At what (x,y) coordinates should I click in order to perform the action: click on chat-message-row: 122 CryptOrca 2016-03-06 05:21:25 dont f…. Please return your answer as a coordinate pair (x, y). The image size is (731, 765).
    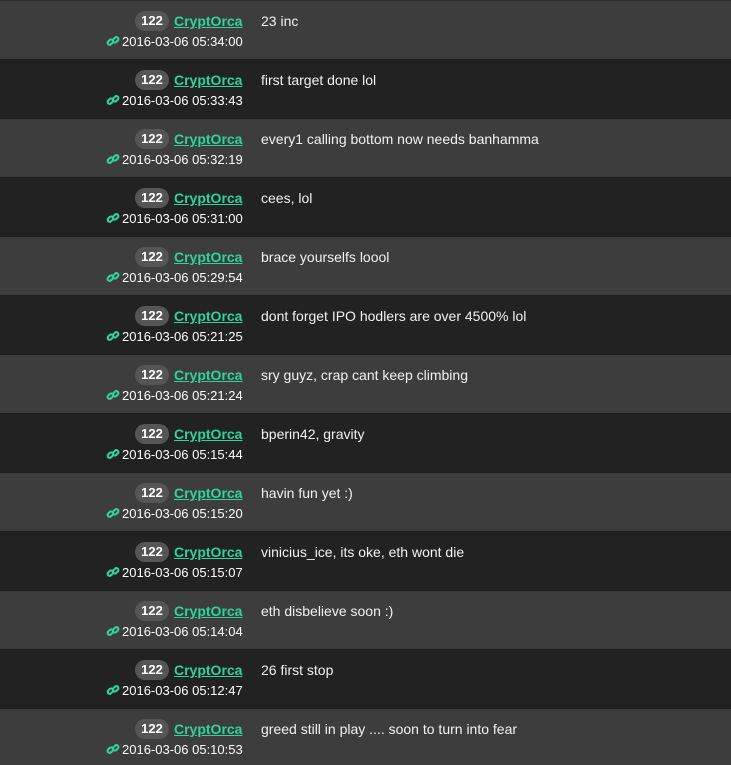
    Looking at the image, I should click on (365, 324).